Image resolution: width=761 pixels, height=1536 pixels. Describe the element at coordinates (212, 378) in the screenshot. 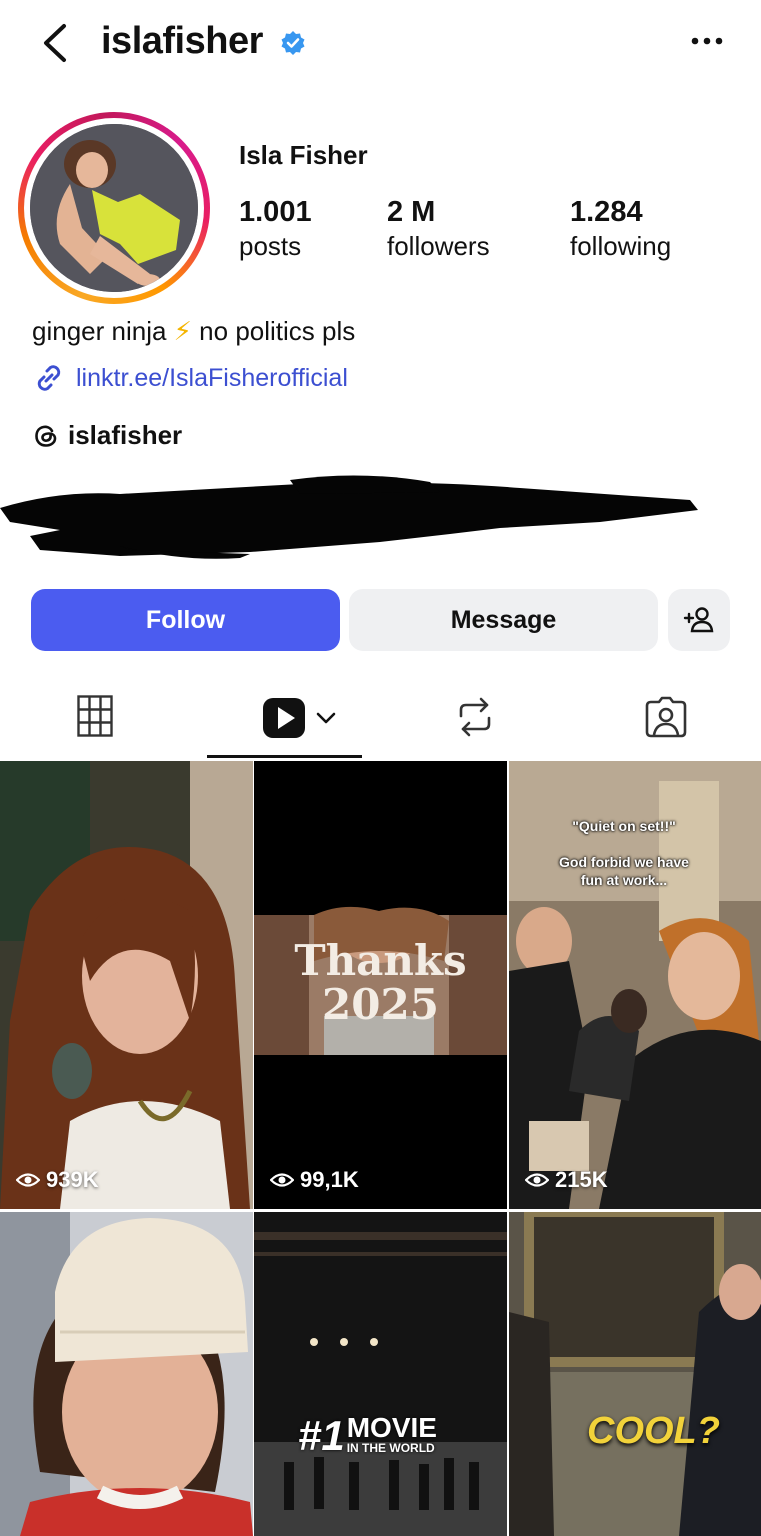

I see `bio-link-text: linktr.ee/IslaFisherofficial` at that location.